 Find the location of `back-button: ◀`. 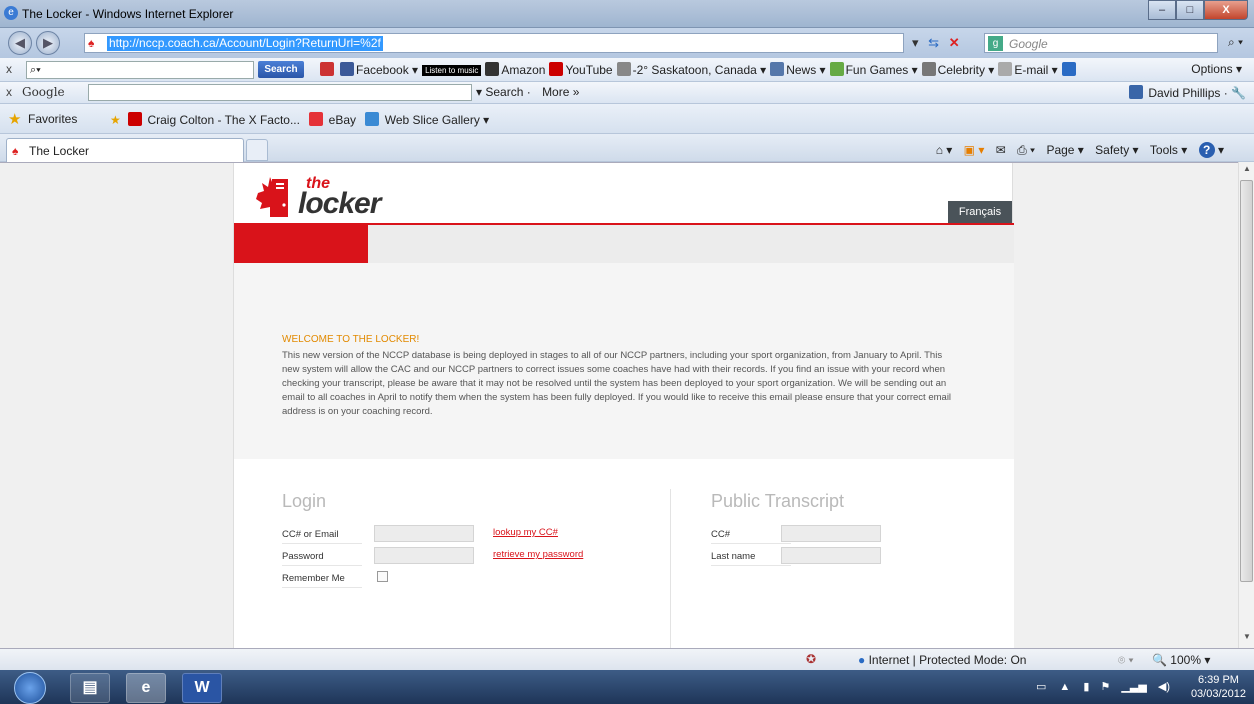

back-button: ◀ is located at coordinates (20, 43).